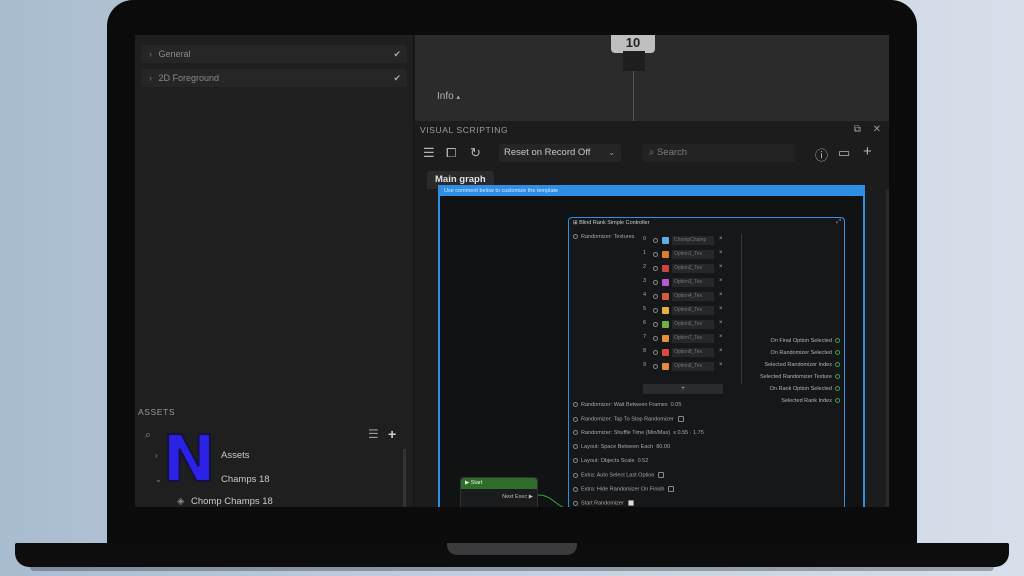  Describe the element at coordinates (643, 461) in the screenshot. I see `input-value: 0.52` at that location.